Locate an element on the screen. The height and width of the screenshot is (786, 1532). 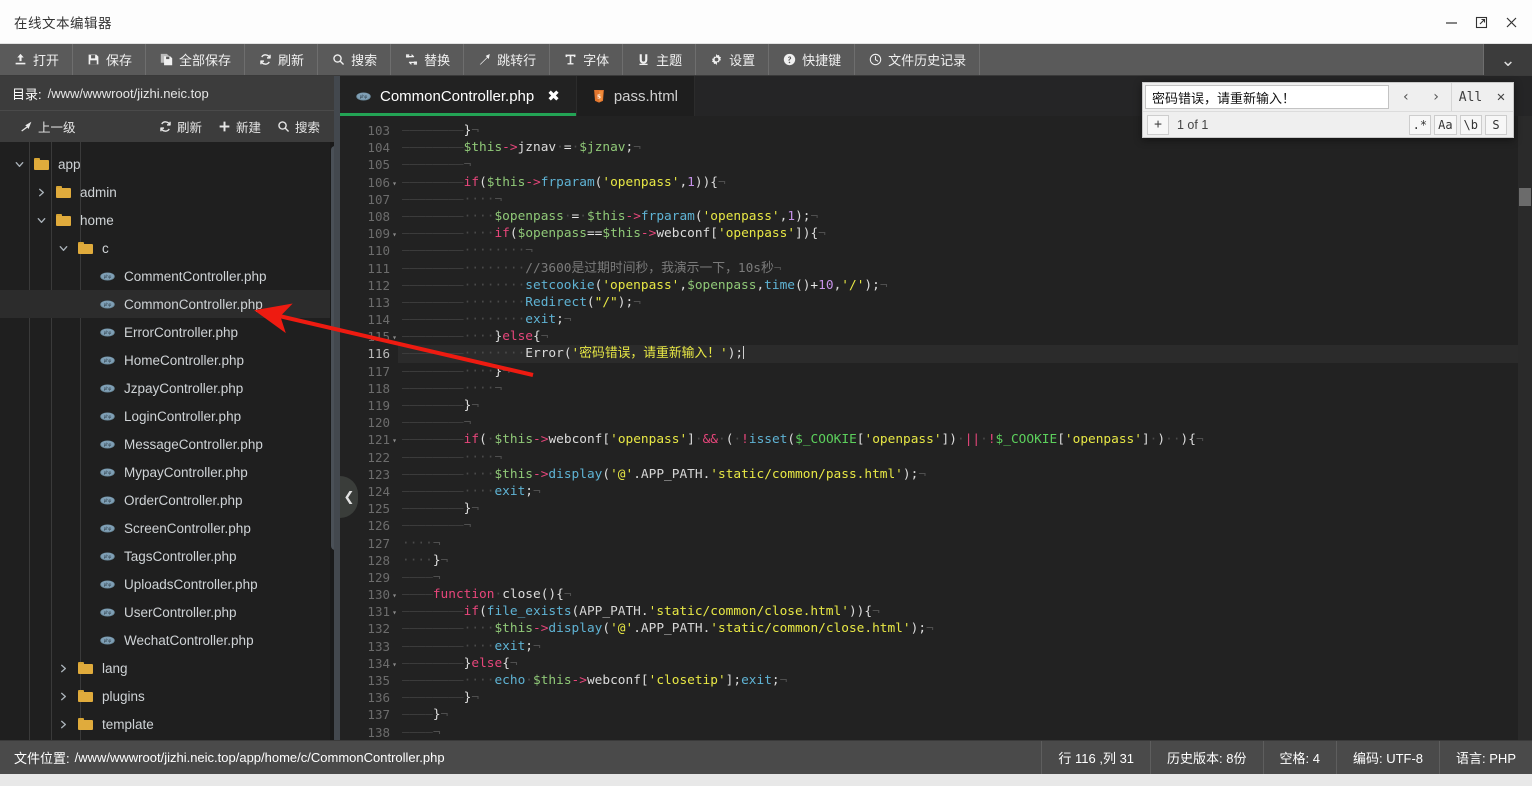
dir-tool-0: 上一级 is located at coordinates (48, 126).